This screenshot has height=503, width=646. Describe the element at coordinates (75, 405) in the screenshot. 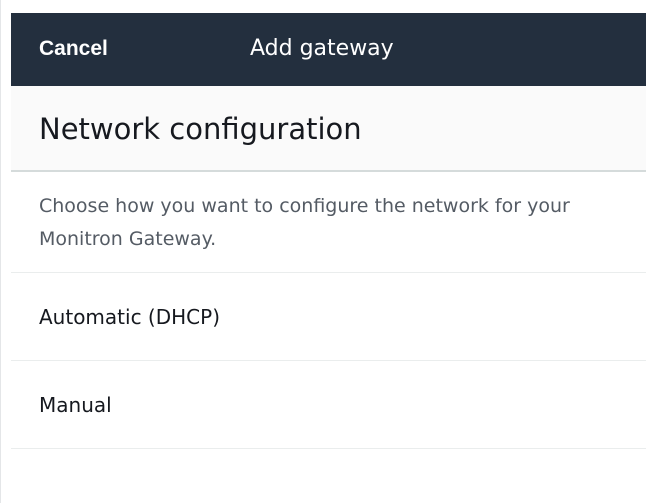

I see `option-label: Manual` at that location.